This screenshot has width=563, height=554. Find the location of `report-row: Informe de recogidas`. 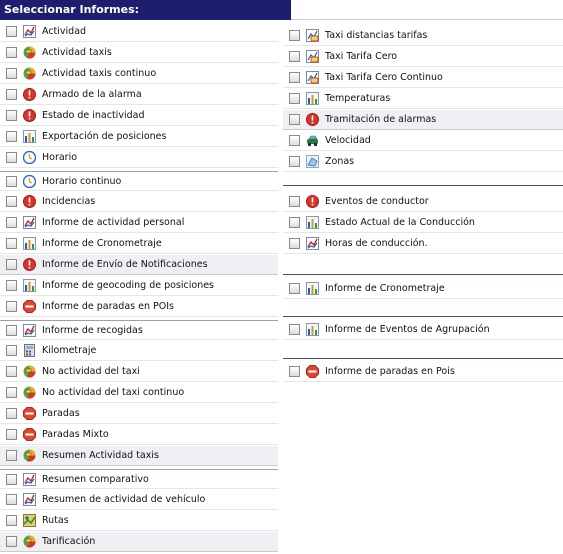

report-row: Informe de recogidas is located at coordinates (139, 330).